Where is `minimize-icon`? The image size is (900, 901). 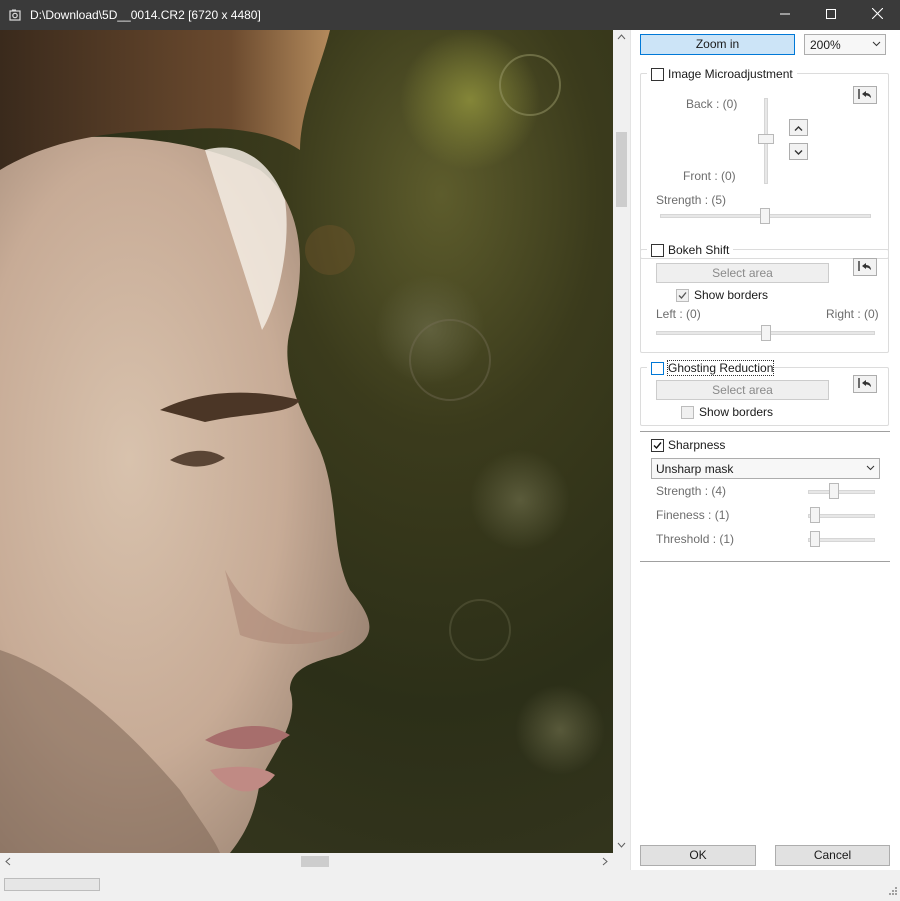 minimize-icon is located at coordinates (785, 15).